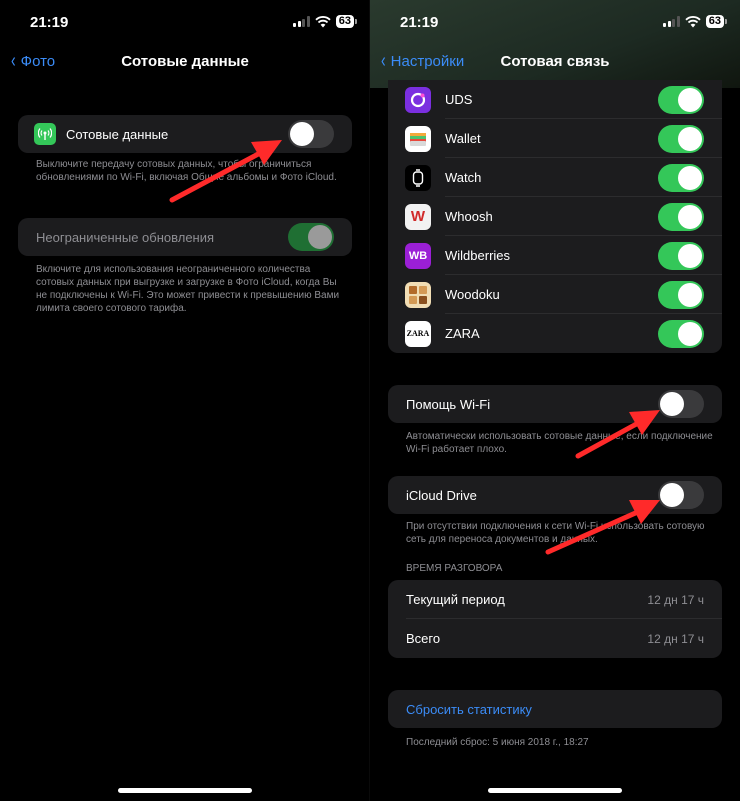  What do you see at coordinates (555, 638) in the screenshot?
I see `call-time-total-row: Всего 12 дн 17 ч` at bounding box center [555, 638].